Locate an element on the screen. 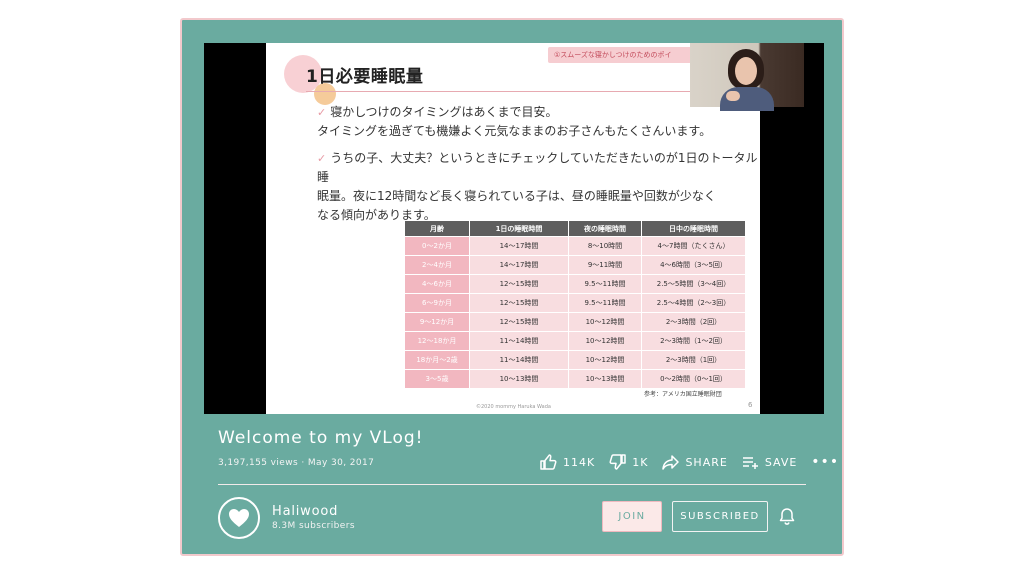  playlist-add-icon is located at coordinates (750, 462).